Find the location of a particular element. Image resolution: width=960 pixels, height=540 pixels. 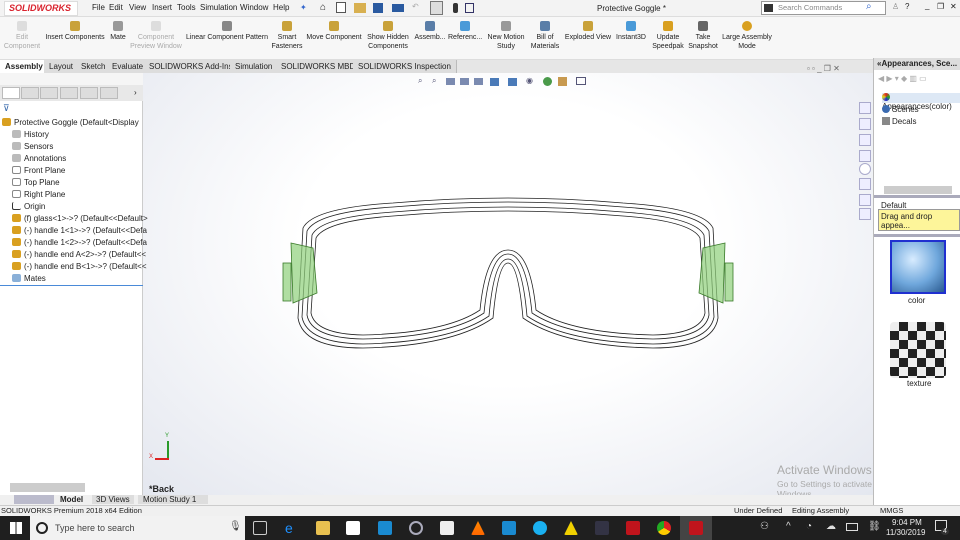

menu-file: File is located at coordinates (98, 7).